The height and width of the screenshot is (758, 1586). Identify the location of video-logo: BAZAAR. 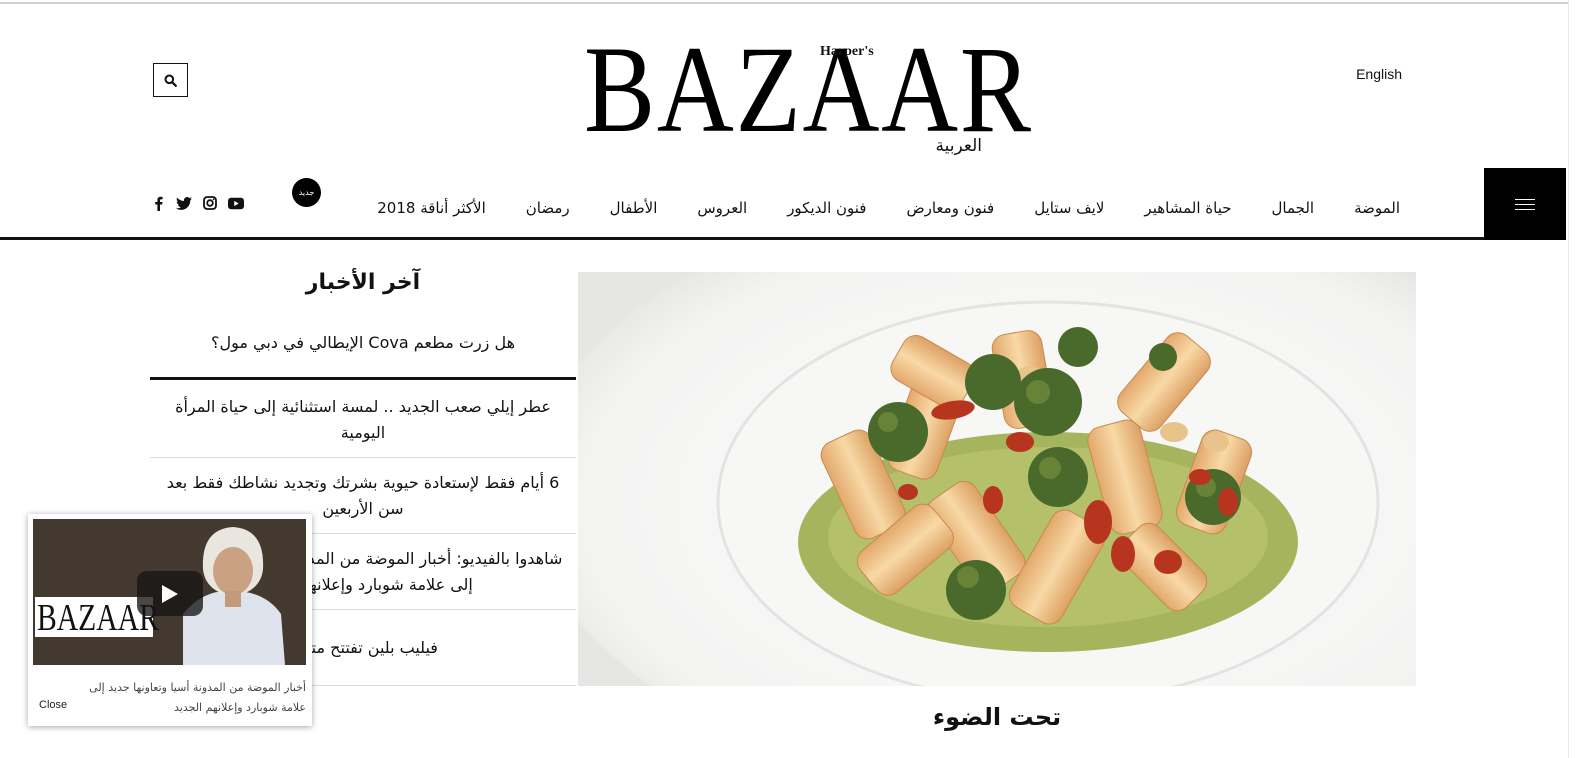
(97, 617).